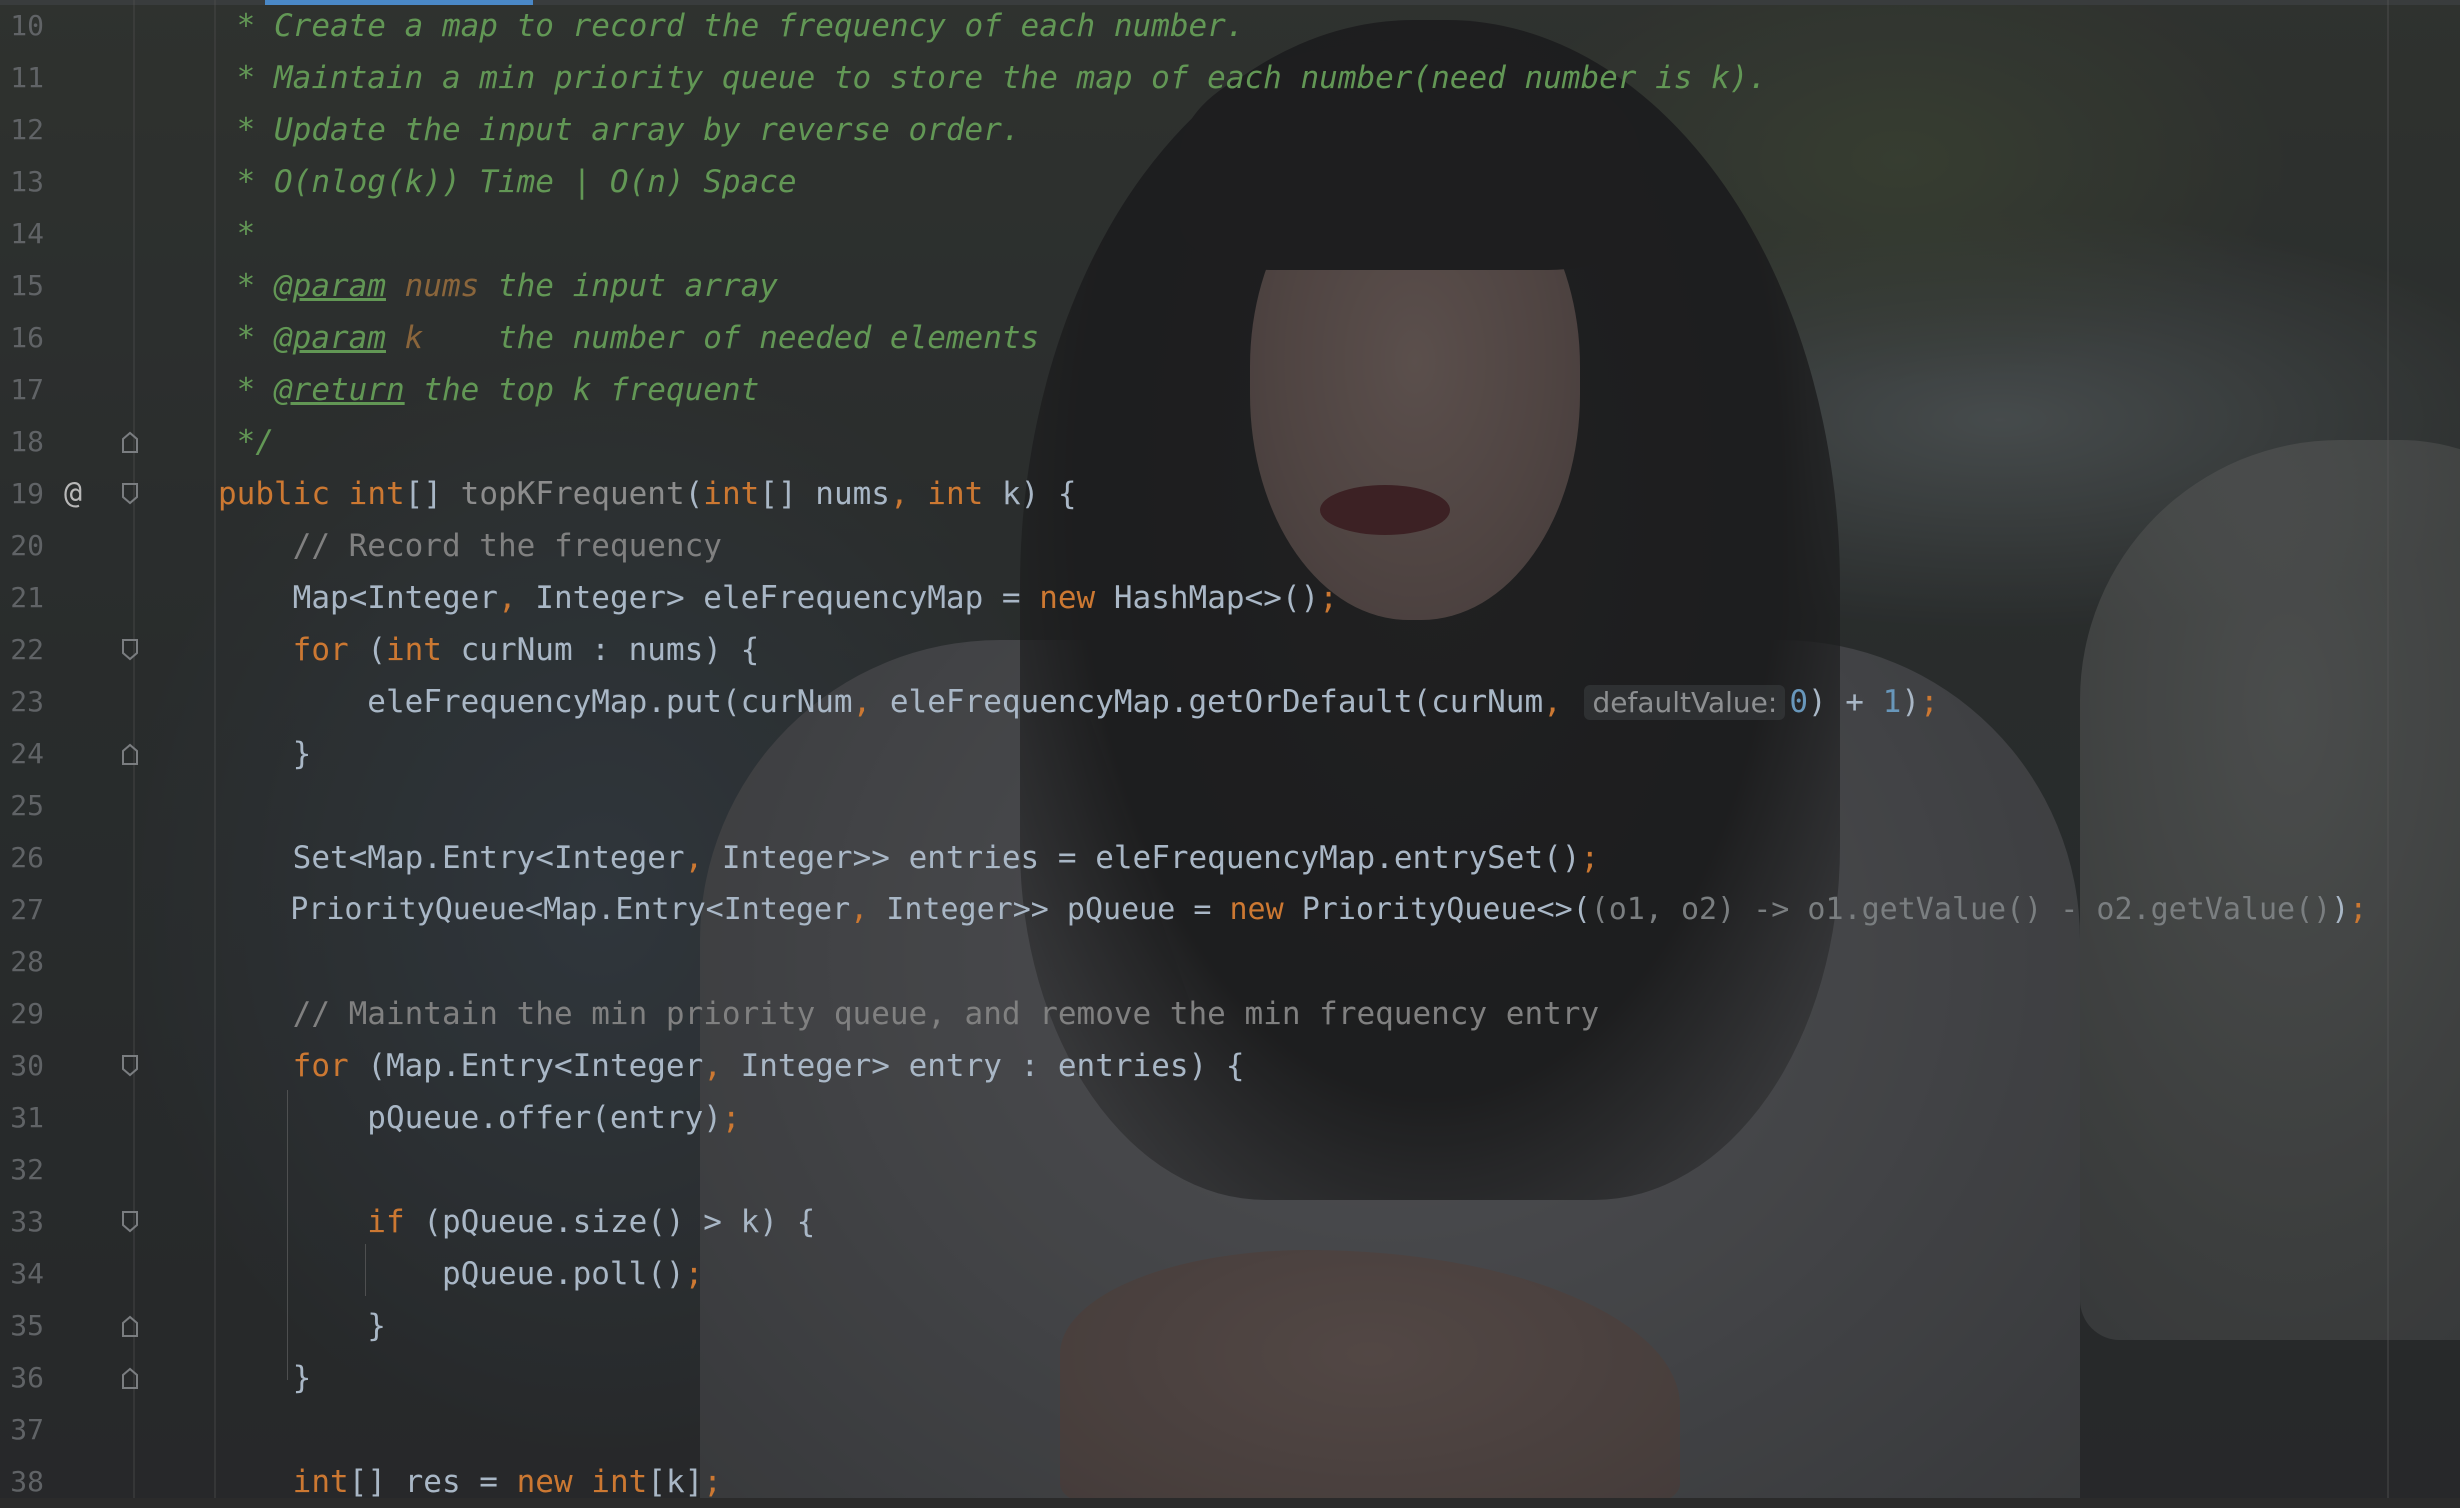  Describe the element at coordinates (1437, 909) in the screenshot. I see `code-token: PriorityQueue<>(` at that location.